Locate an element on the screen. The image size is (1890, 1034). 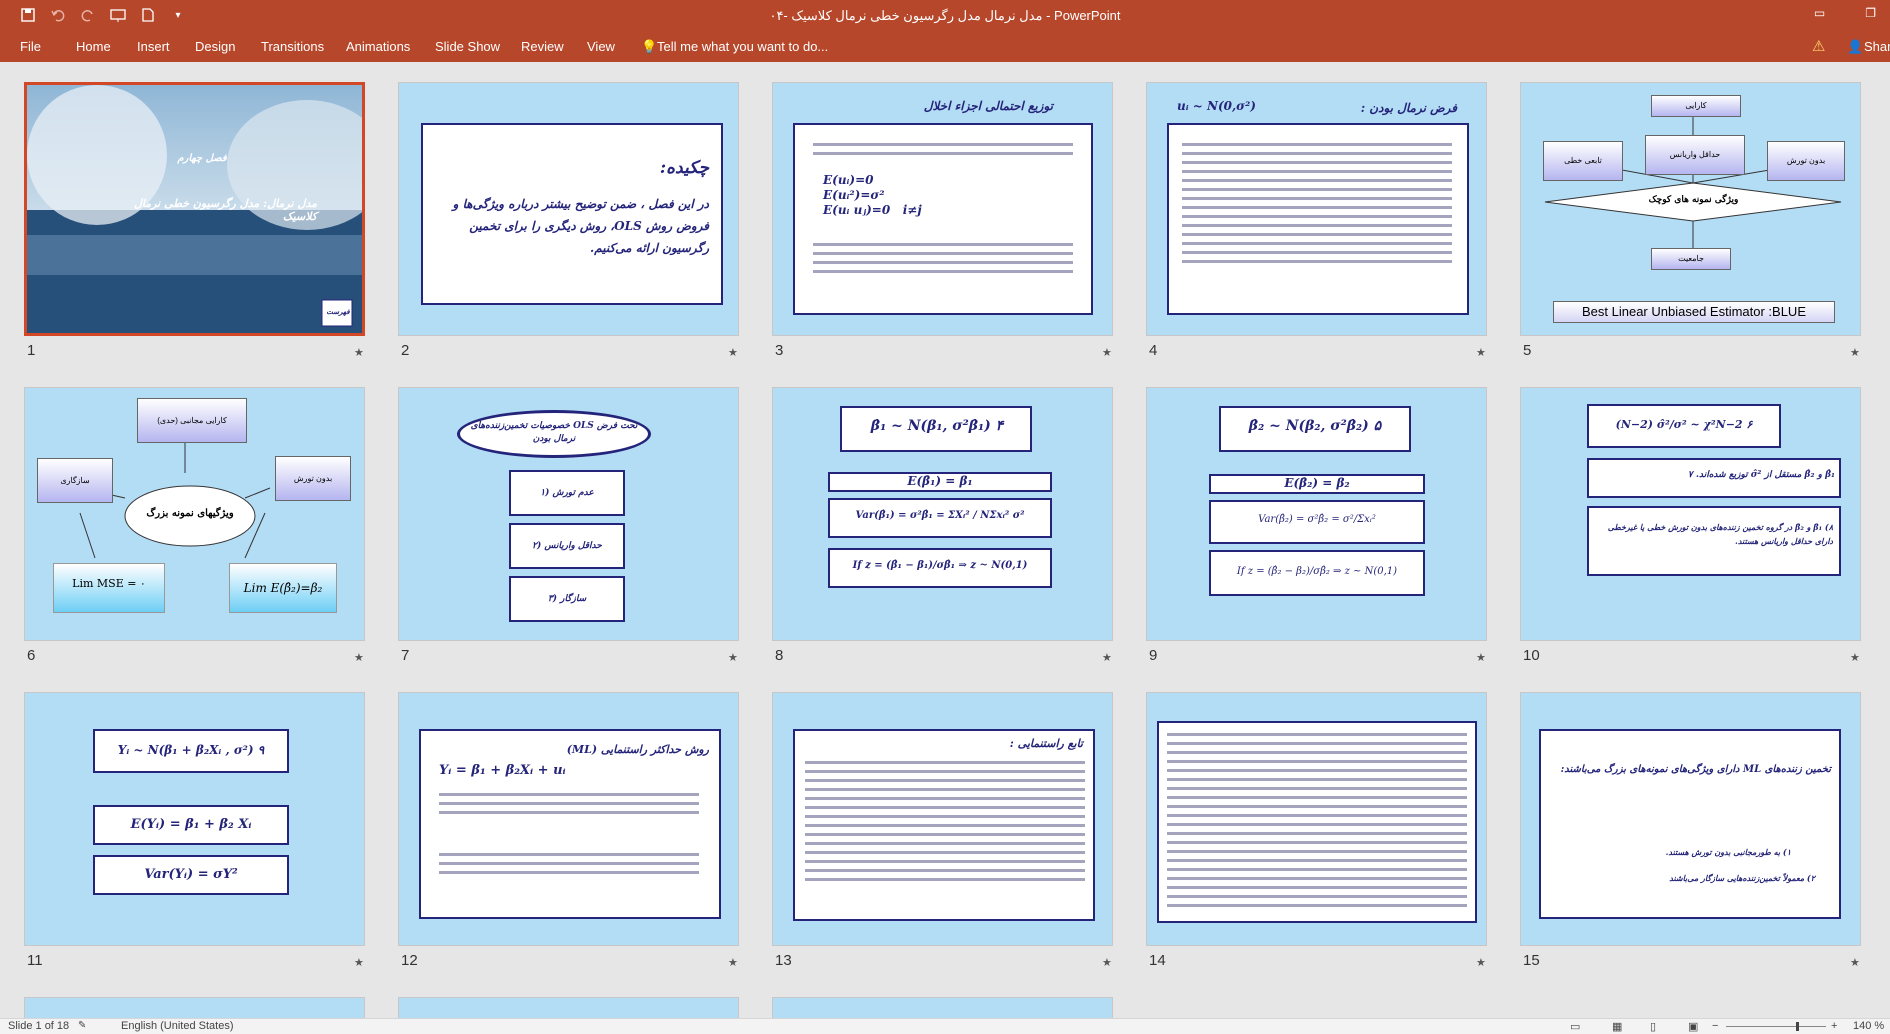
slide-6-large-sample: ویژگیهای نمونه بزرگ is located at coordinates (190, 513).